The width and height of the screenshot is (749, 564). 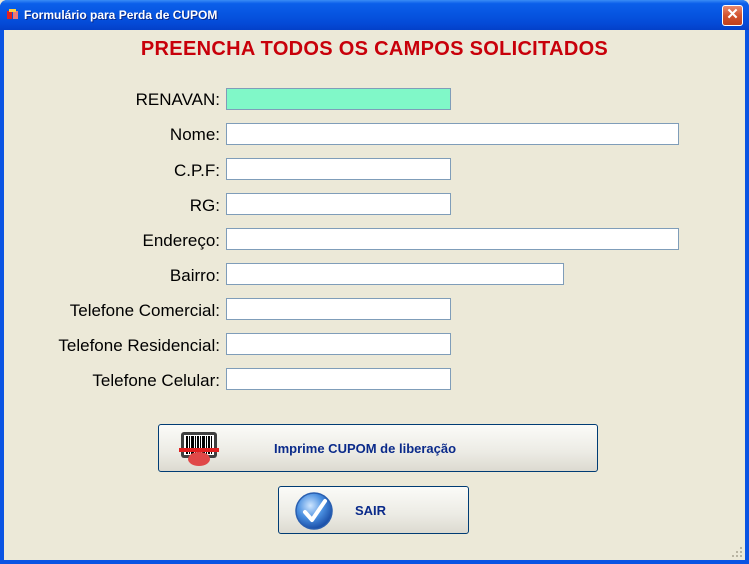 What do you see at coordinates (199, 449) in the screenshot?
I see `barcode-scanner-icon` at bounding box center [199, 449].